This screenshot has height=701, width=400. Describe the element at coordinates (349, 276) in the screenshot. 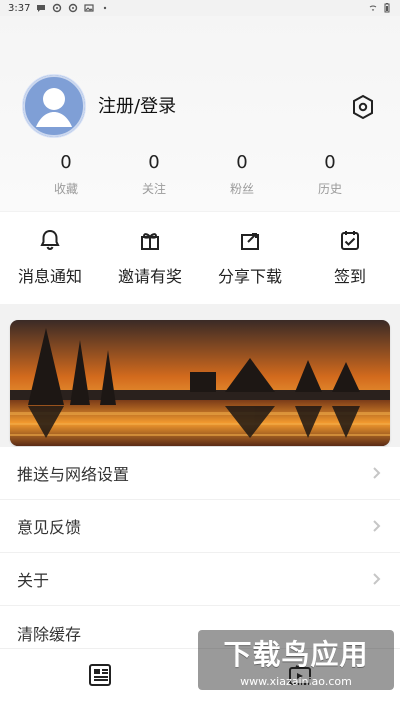

I see `quick-action-label: 签到` at that location.